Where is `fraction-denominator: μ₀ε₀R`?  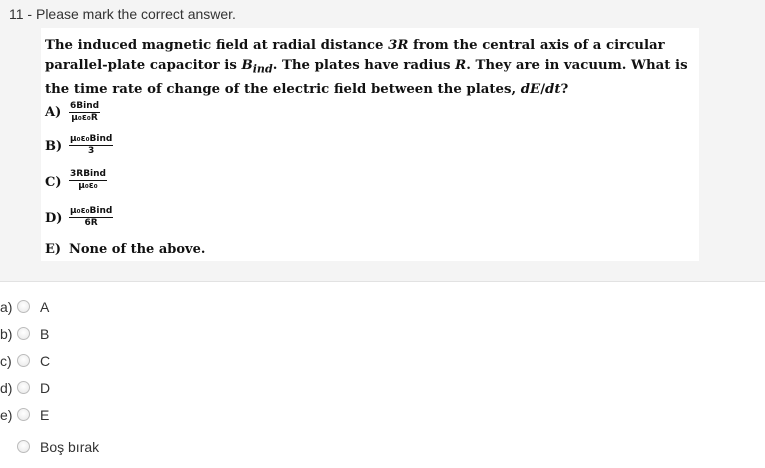 fraction-denominator: μ₀ε₀R is located at coordinates (84, 118).